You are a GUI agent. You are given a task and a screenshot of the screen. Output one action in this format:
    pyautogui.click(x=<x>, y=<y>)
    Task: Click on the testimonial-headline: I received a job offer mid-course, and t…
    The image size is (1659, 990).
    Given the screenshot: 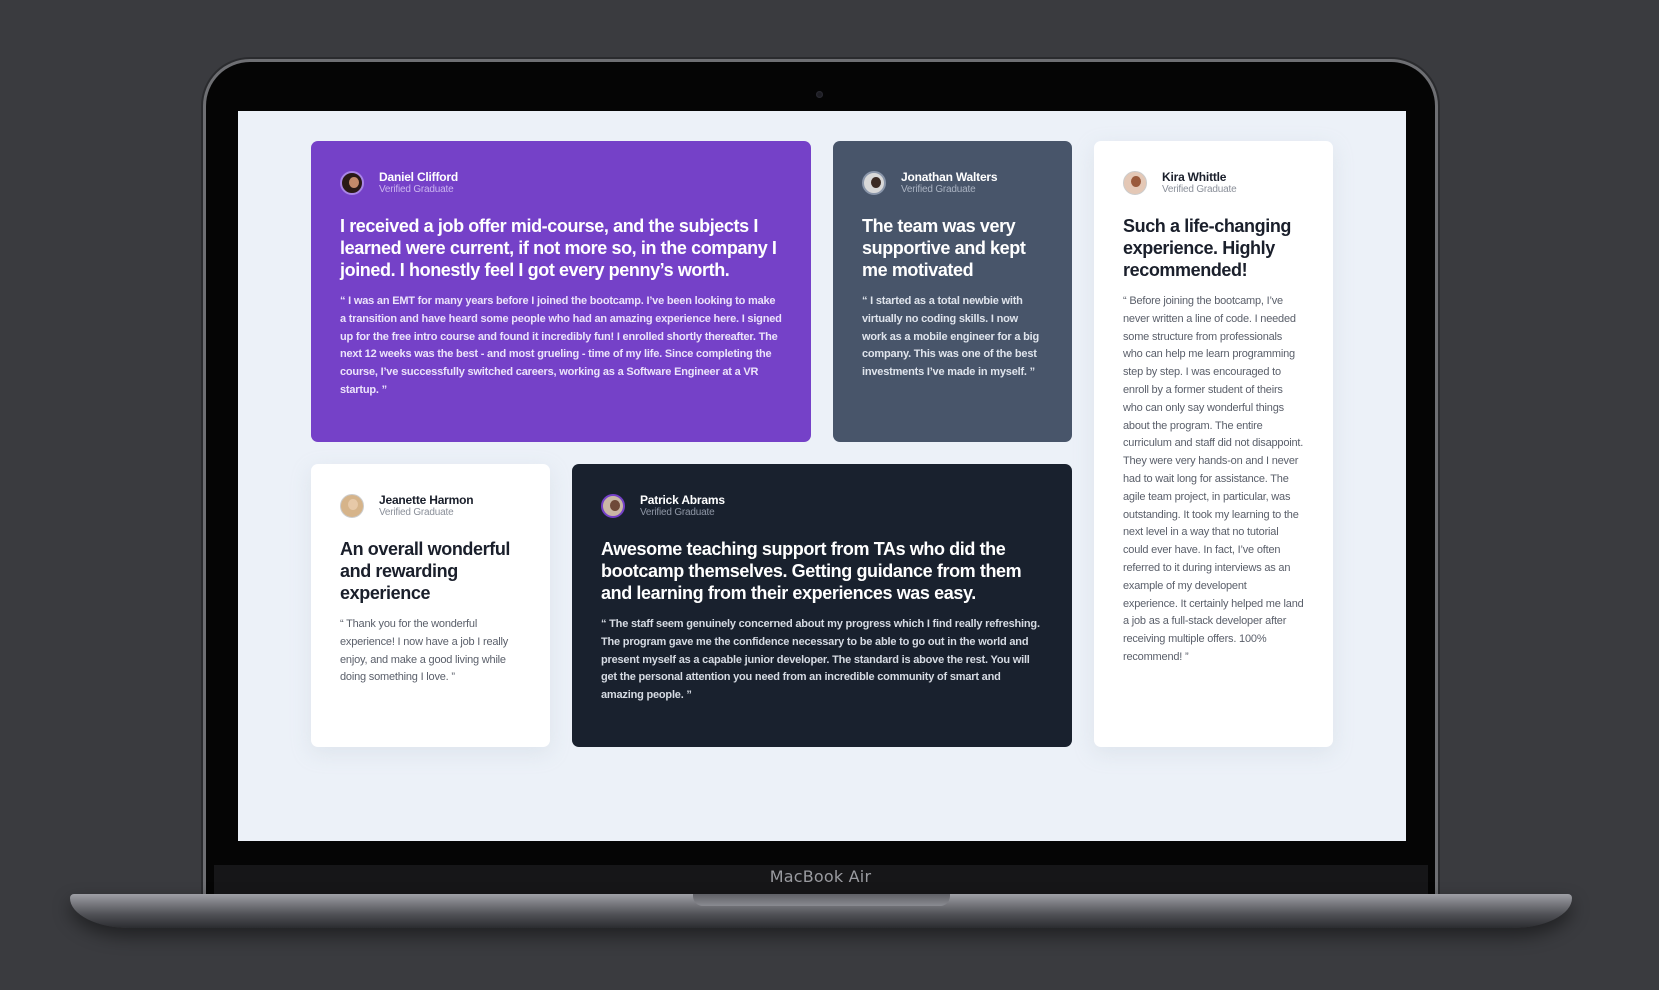 What is the action you would take?
    pyautogui.click(x=558, y=248)
    